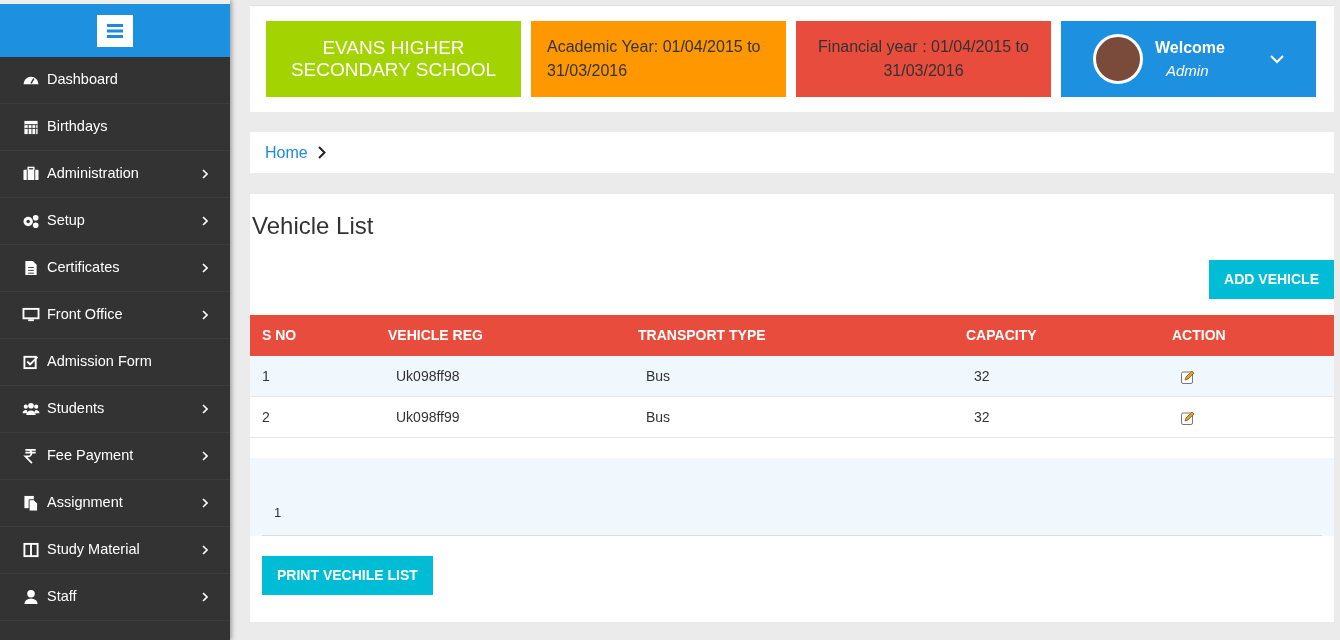 Image resolution: width=1340 pixels, height=640 pixels. I want to click on sidebar-item: Admission Form, so click(115, 362).